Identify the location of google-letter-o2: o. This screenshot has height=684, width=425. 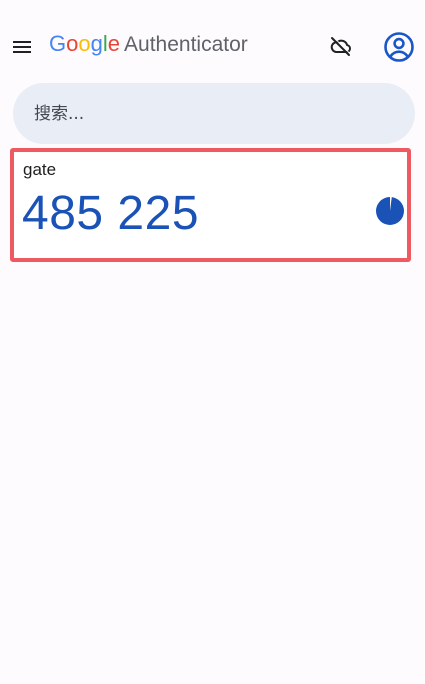
(84, 43).